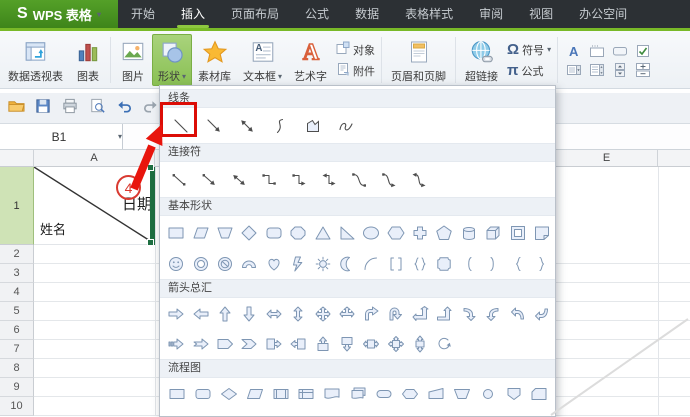 Image resolution: width=690 pixels, height=417 pixels. Describe the element at coordinates (133, 60) in the screenshot. I see `picture-button: 图片` at that location.